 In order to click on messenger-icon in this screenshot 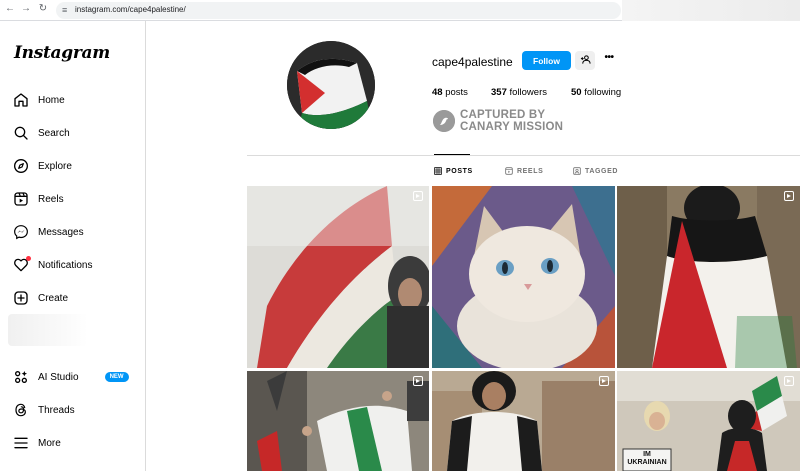, I will do `click(21, 232)`.